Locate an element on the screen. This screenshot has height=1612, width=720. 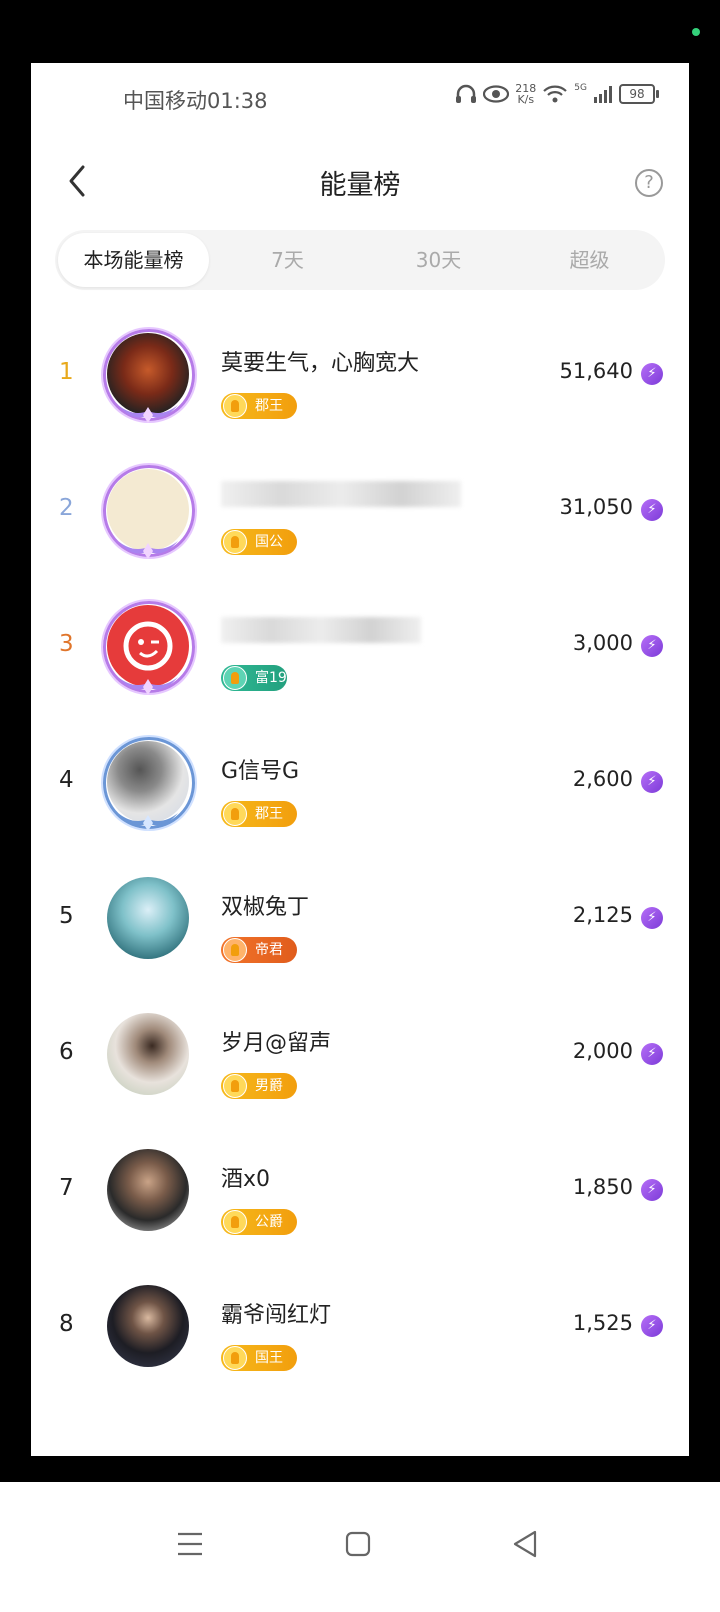
rank-number: 4 is located at coordinates (66, 780).